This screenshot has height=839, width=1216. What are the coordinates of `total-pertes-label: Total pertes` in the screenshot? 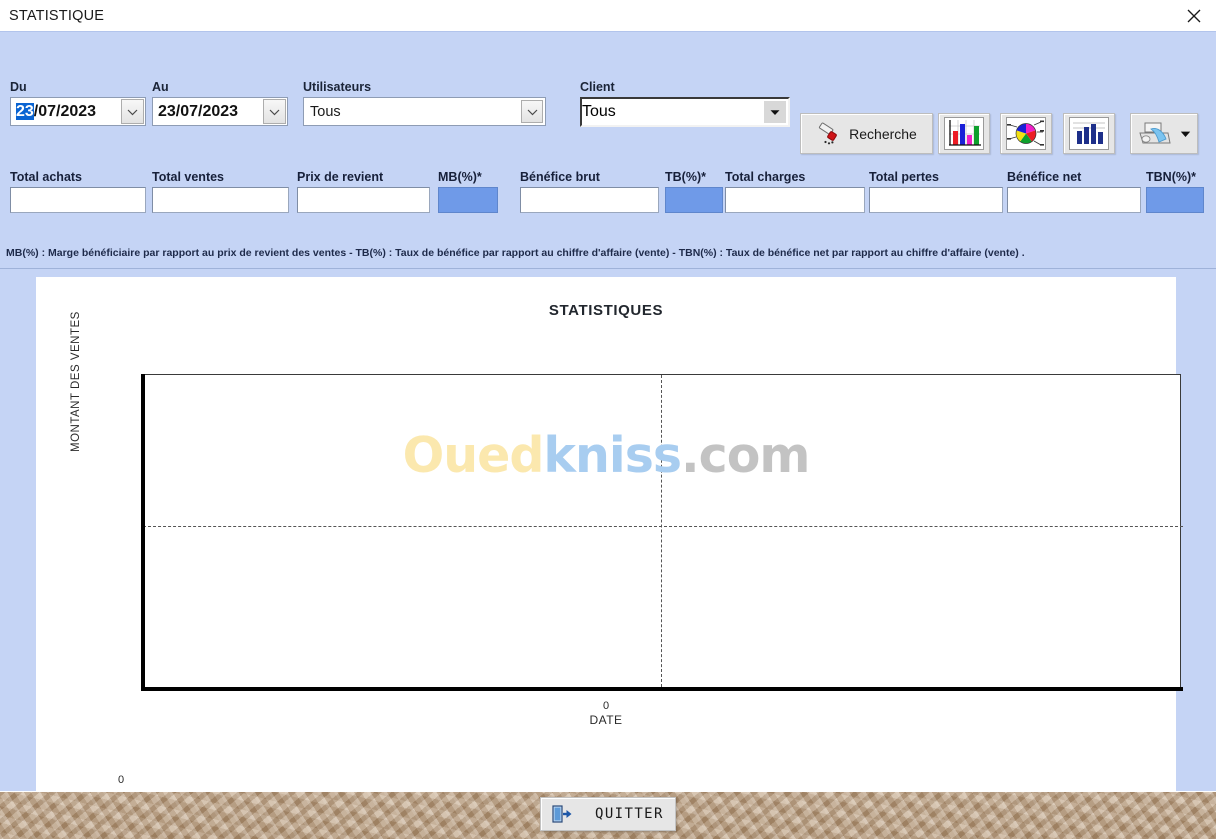 It's located at (904, 177).